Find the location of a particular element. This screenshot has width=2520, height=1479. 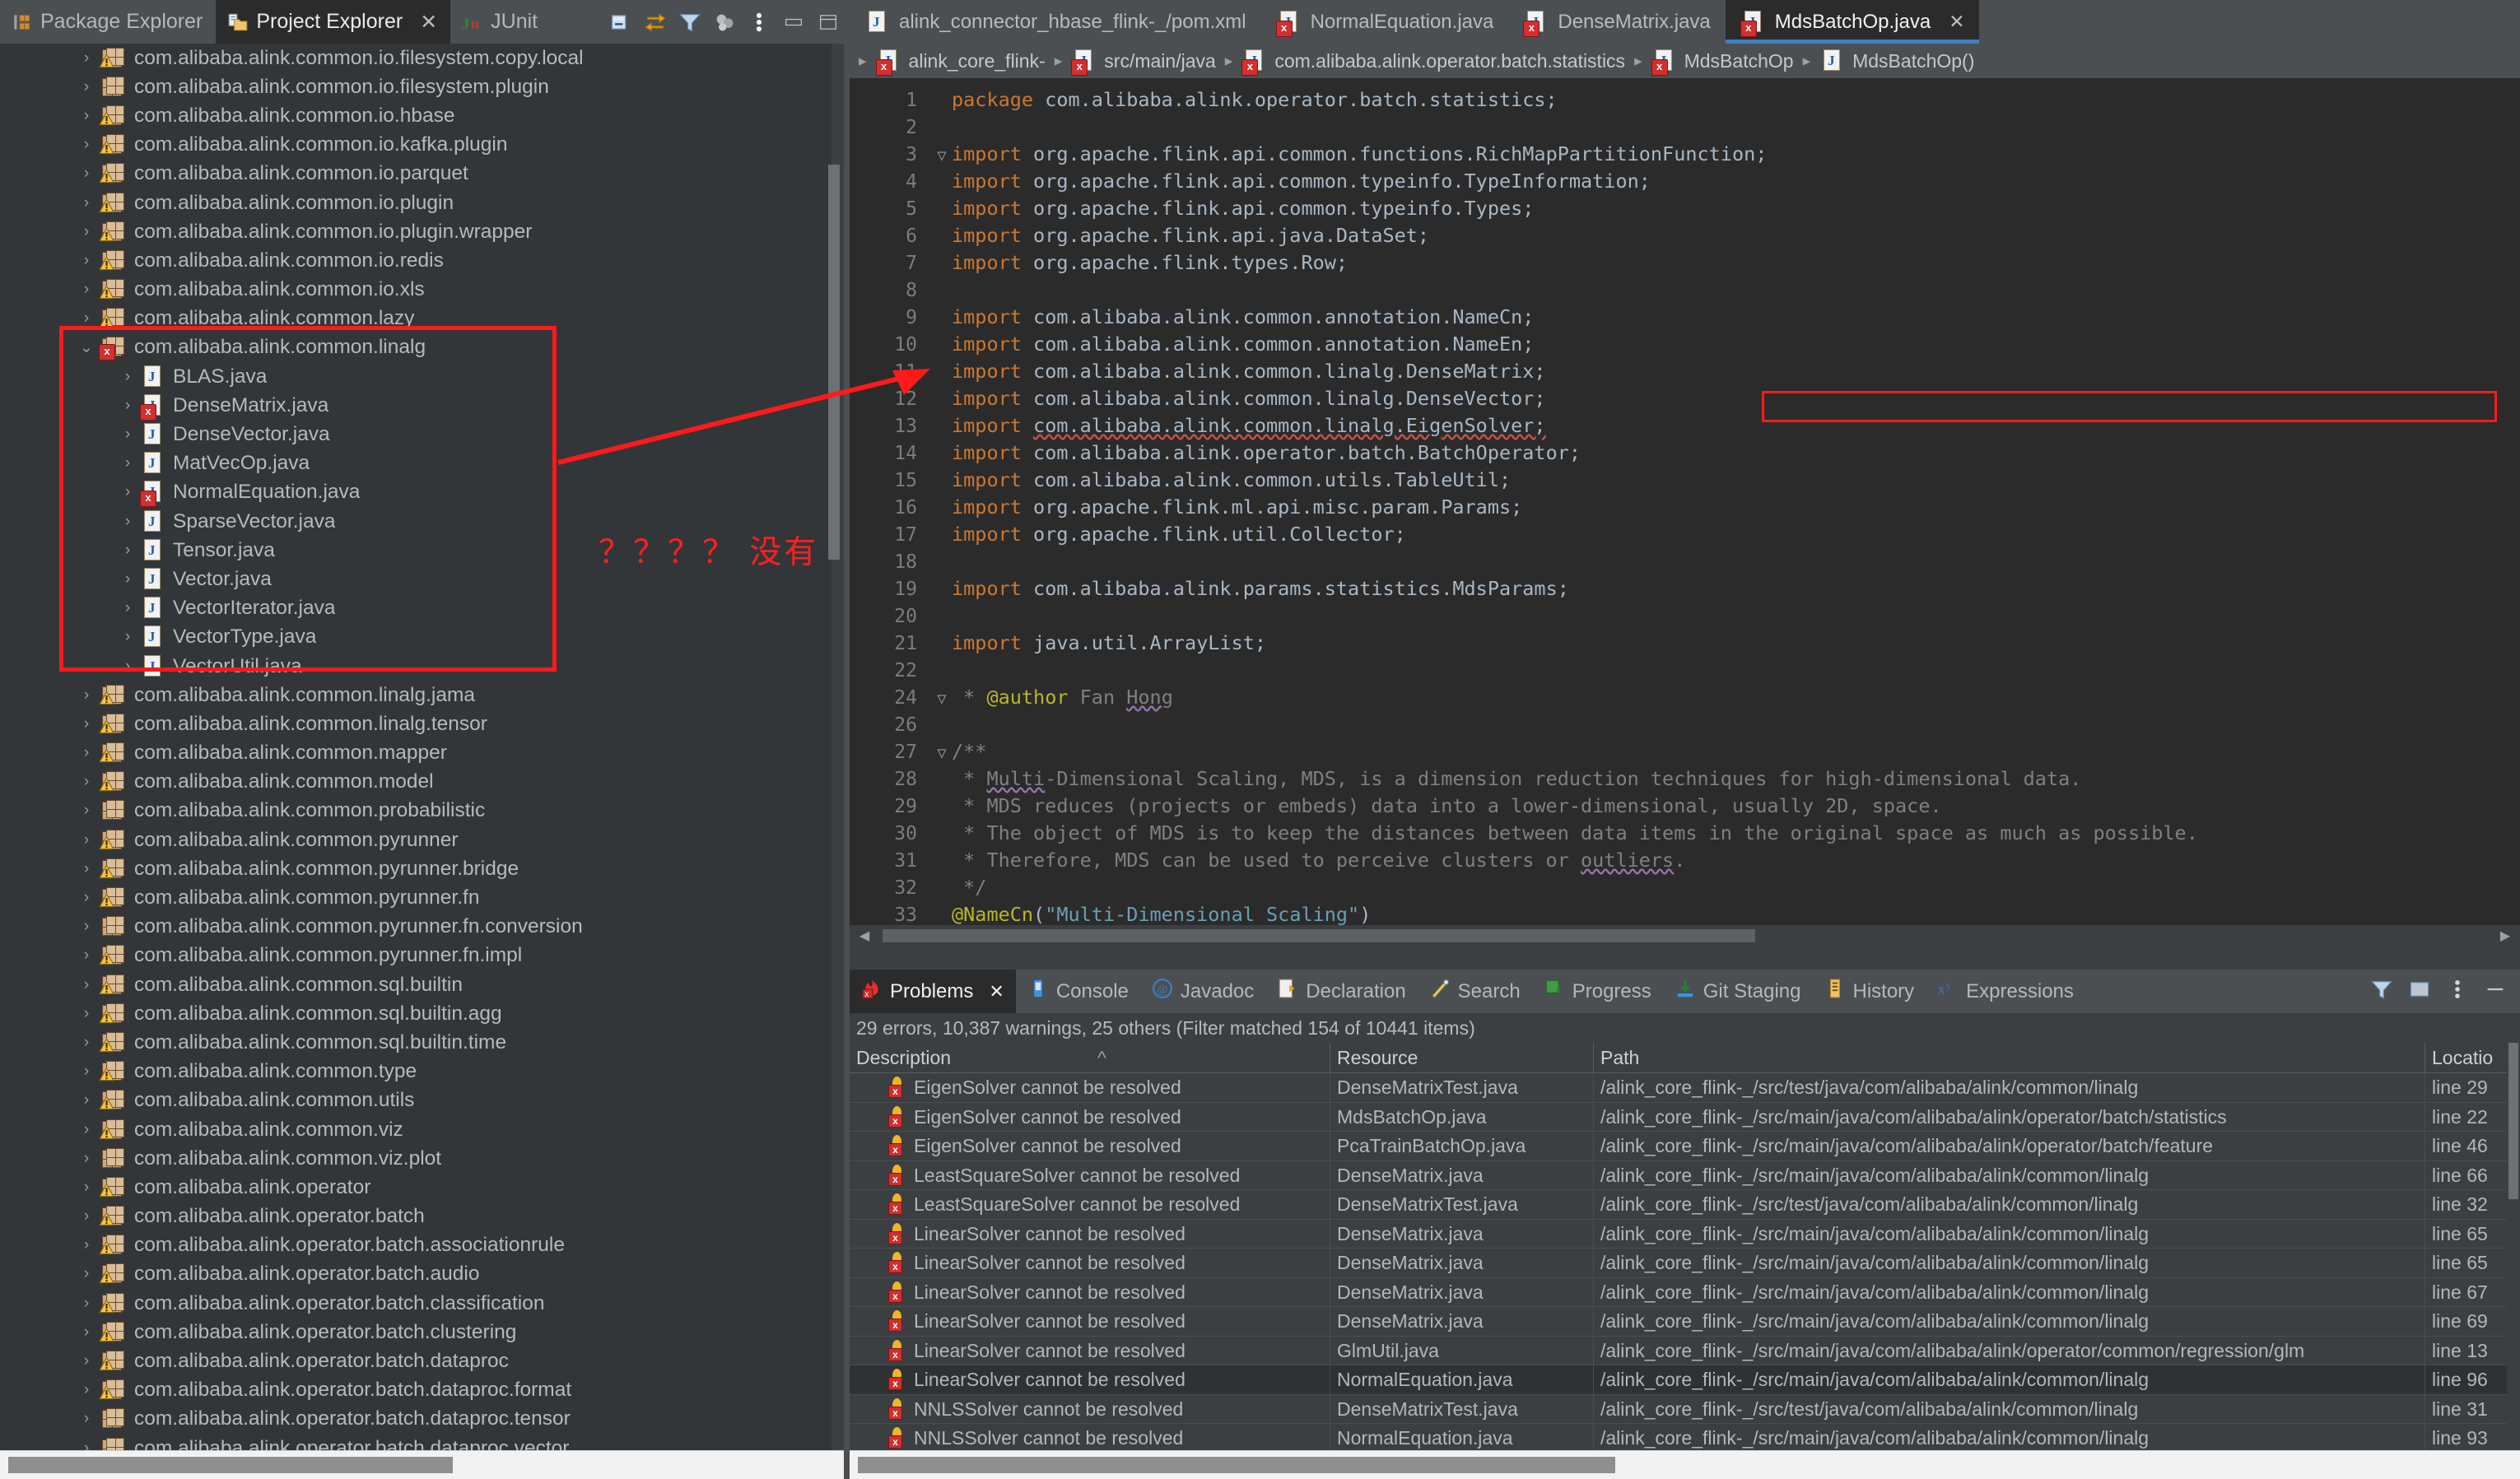

editor-tab: alink_connector_hbase_flink-_/pom.xml is located at coordinates (1055, 22).